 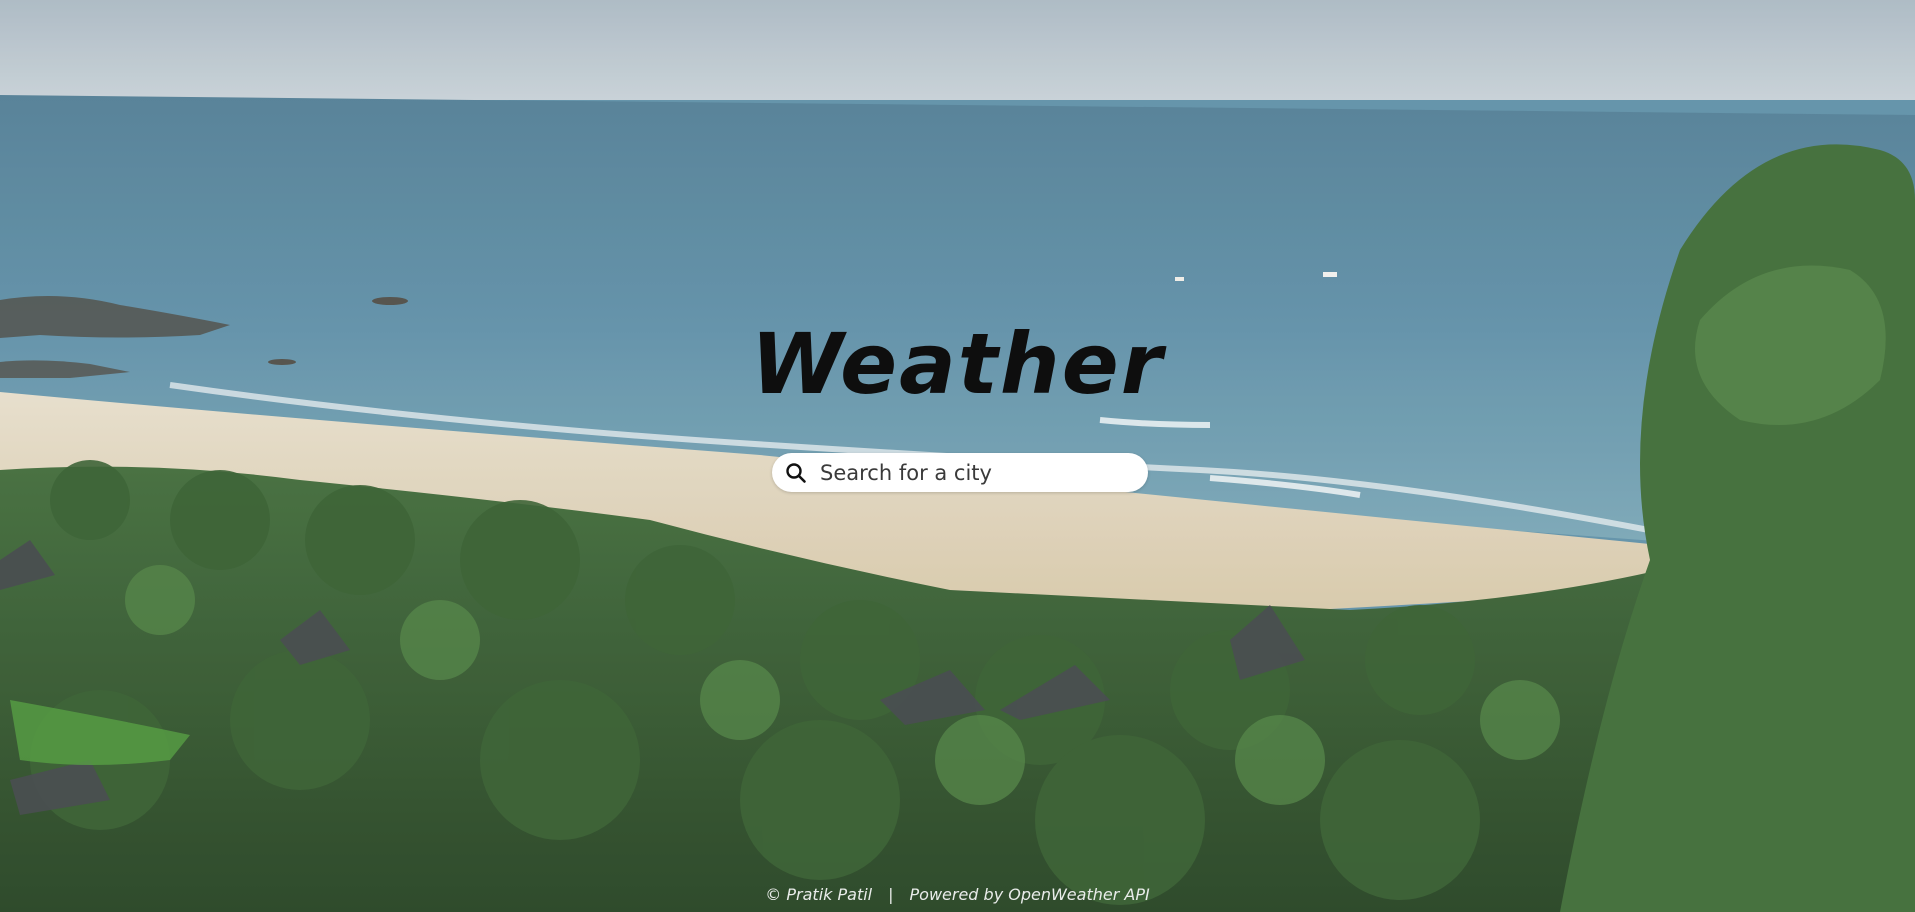 I want to click on search-icon, so click(x=796, y=473).